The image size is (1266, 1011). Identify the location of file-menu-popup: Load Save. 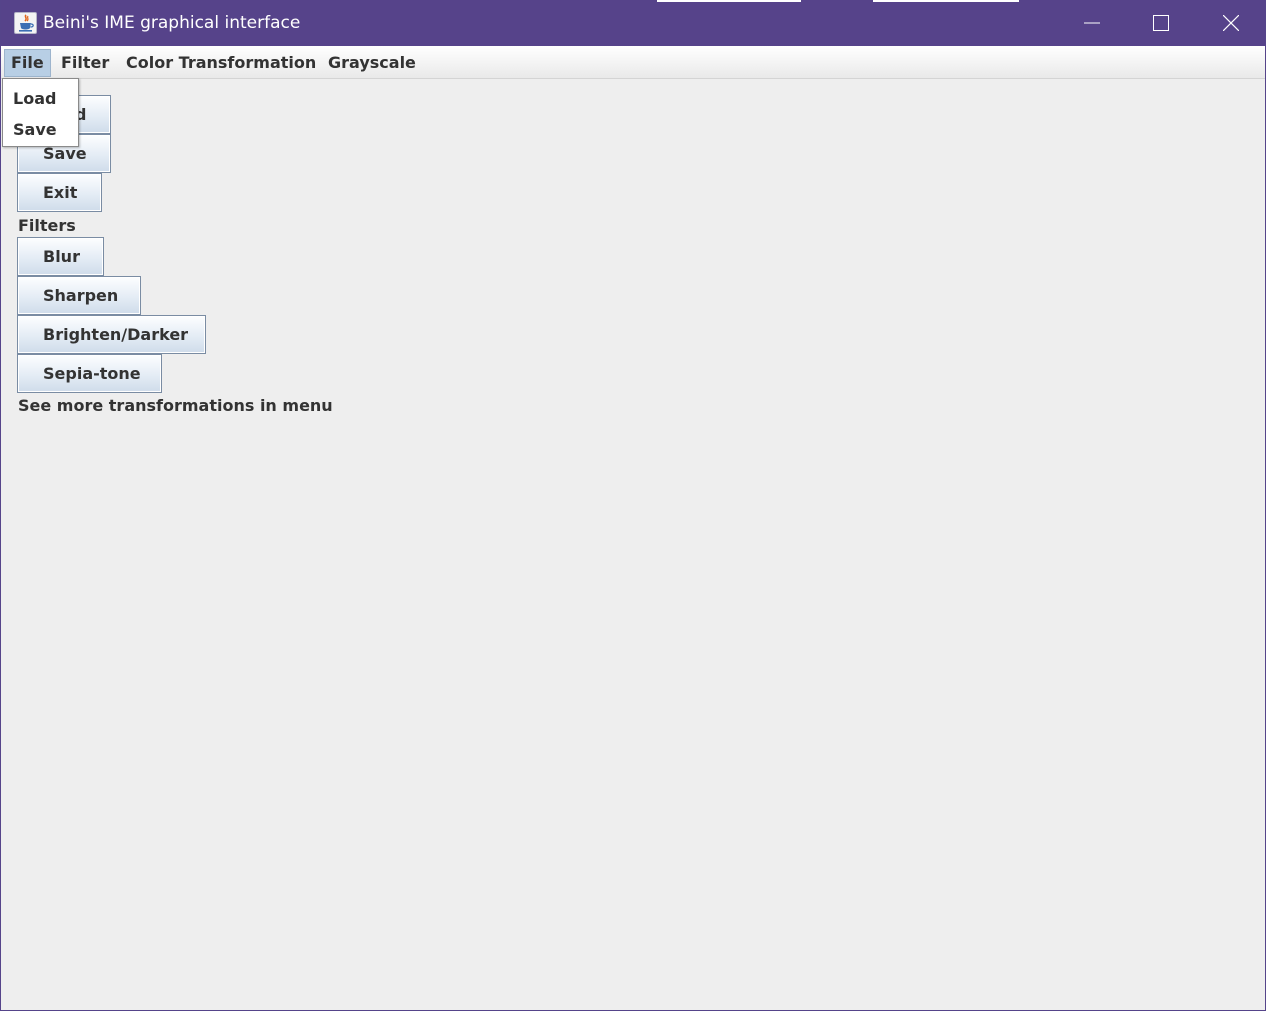
(40, 112).